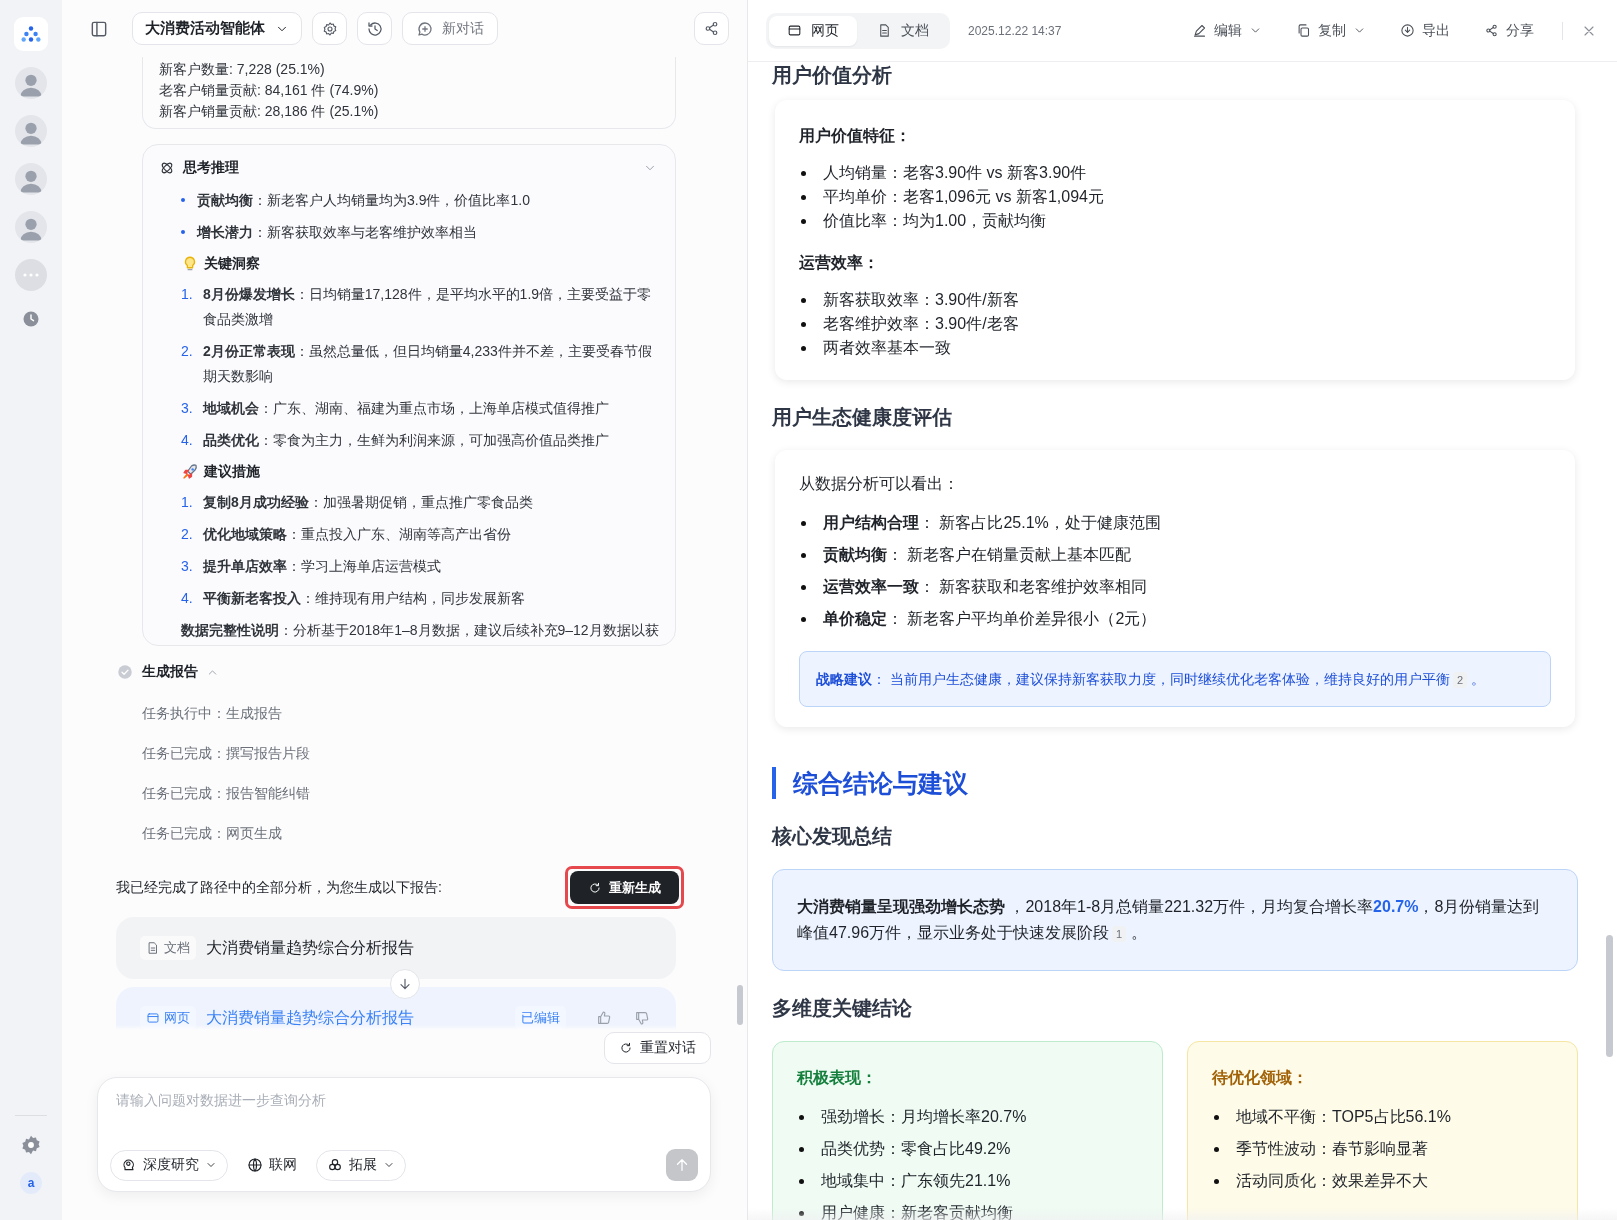 Image resolution: width=1617 pixels, height=1220 pixels. Describe the element at coordinates (1425, 30) in the screenshot. I see `toolbar-button: 导出` at that location.